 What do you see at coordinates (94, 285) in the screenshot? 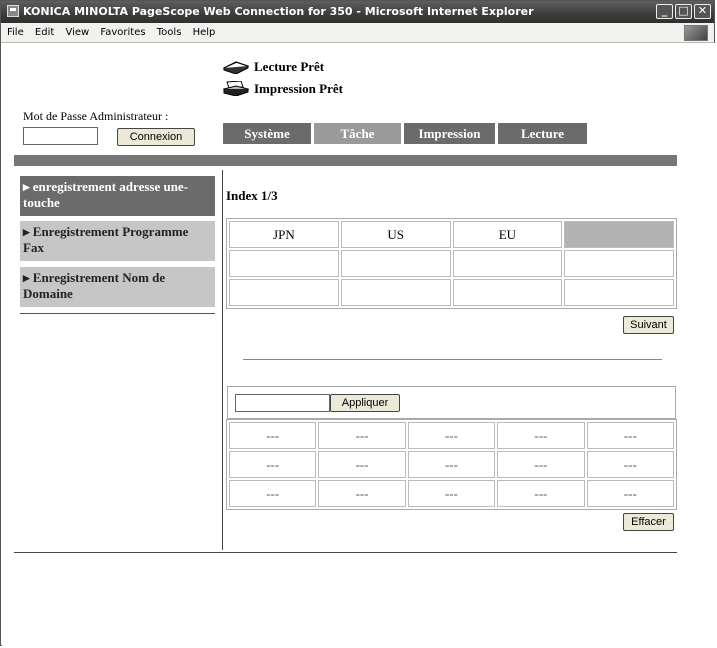
I see `sidebar-item-label: Enregistrement Nom de Domaine` at bounding box center [94, 285].